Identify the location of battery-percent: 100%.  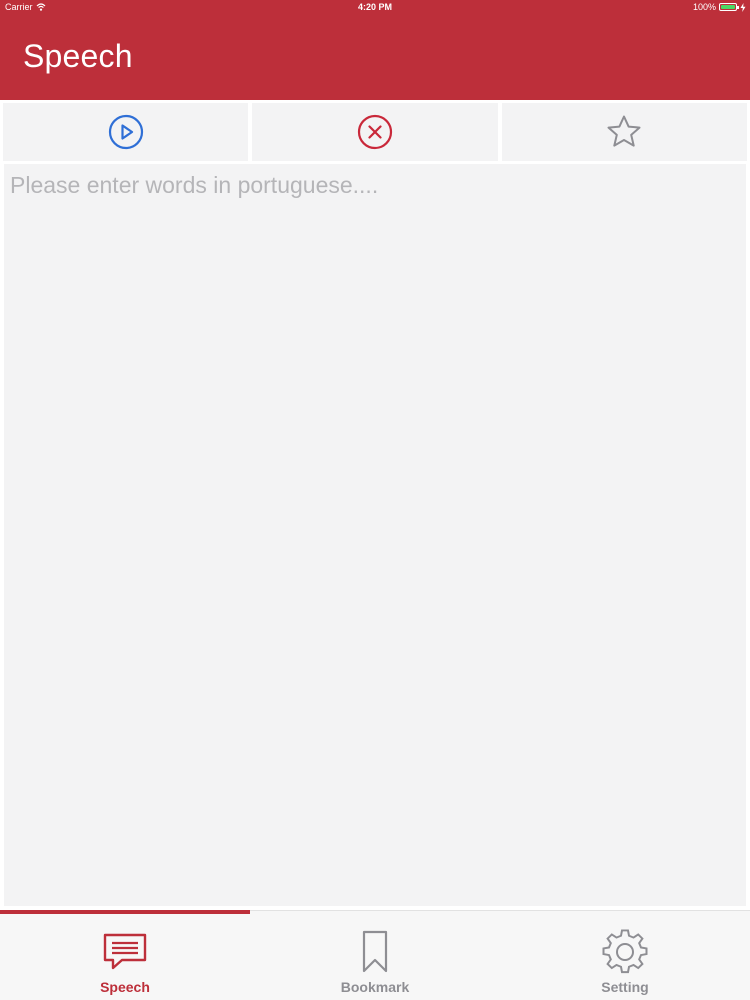
(704, 7).